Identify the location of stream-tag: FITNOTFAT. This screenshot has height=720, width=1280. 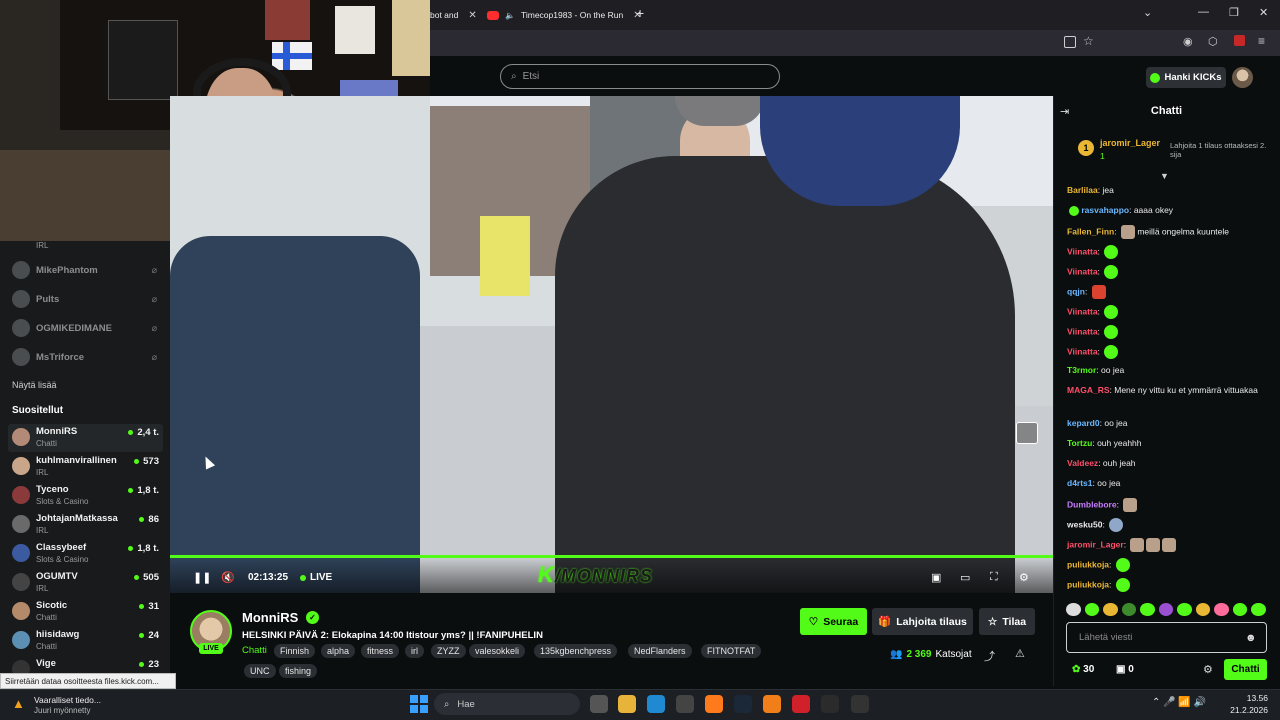
(731, 651).